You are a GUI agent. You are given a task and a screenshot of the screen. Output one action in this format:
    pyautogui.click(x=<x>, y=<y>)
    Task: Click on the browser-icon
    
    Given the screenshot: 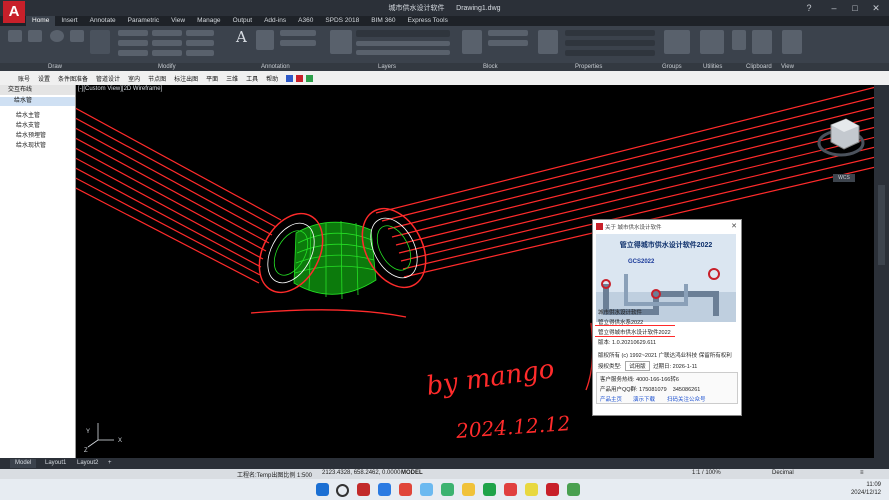 What is the action you would take?
    pyautogui.click(x=384, y=489)
    